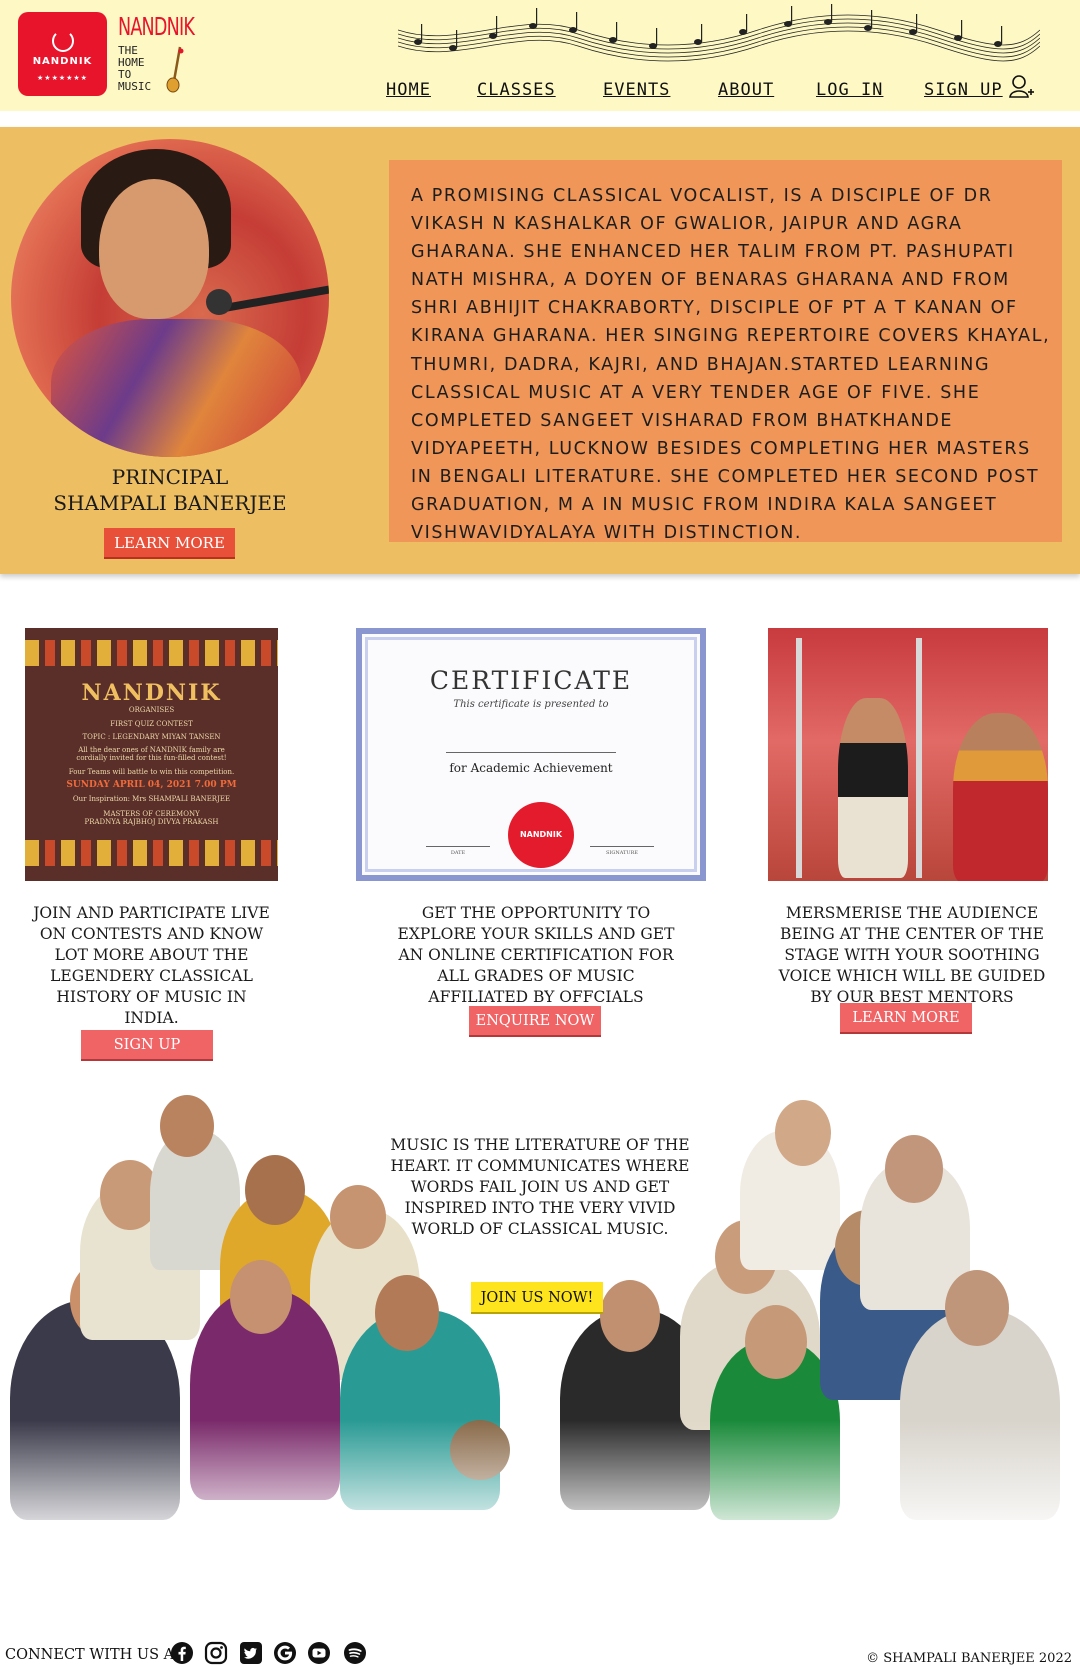 This screenshot has height=1670, width=1080. What do you see at coordinates (537, 1298) in the screenshot?
I see `join-us-now-button: JOIN US NOW!` at bounding box center [537, 1298].